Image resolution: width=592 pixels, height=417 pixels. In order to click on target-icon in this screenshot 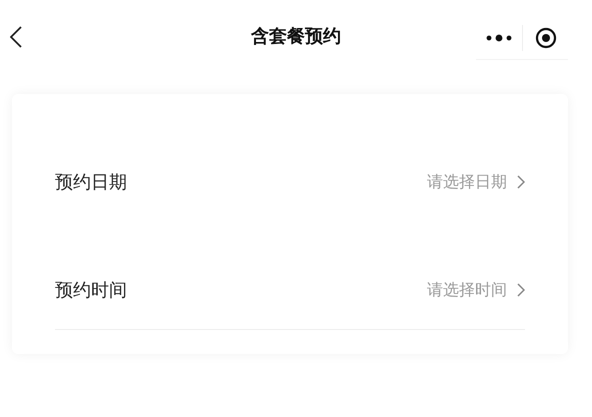, I will do `click(545, 37)`.